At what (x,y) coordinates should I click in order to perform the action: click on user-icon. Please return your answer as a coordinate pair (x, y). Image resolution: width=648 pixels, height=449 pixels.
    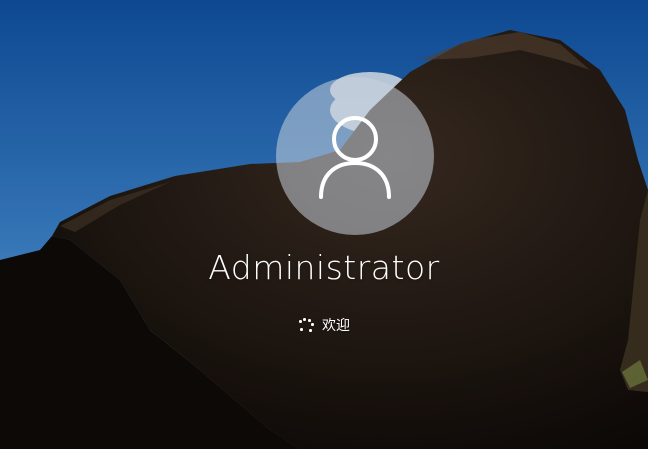
    Looking at the image, I should click on (355, 157).